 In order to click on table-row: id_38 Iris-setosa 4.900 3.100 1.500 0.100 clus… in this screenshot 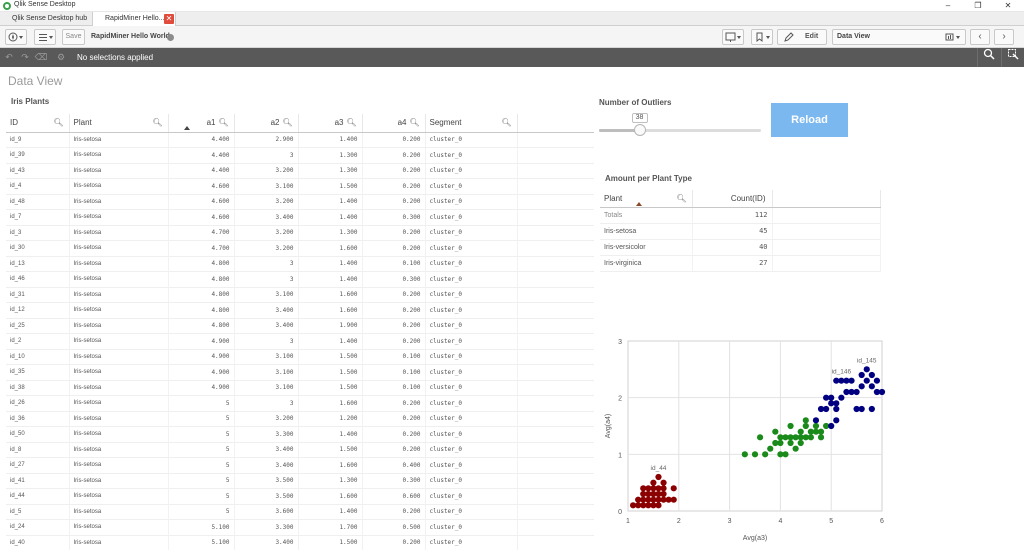, I will do `click(300, 388)`.